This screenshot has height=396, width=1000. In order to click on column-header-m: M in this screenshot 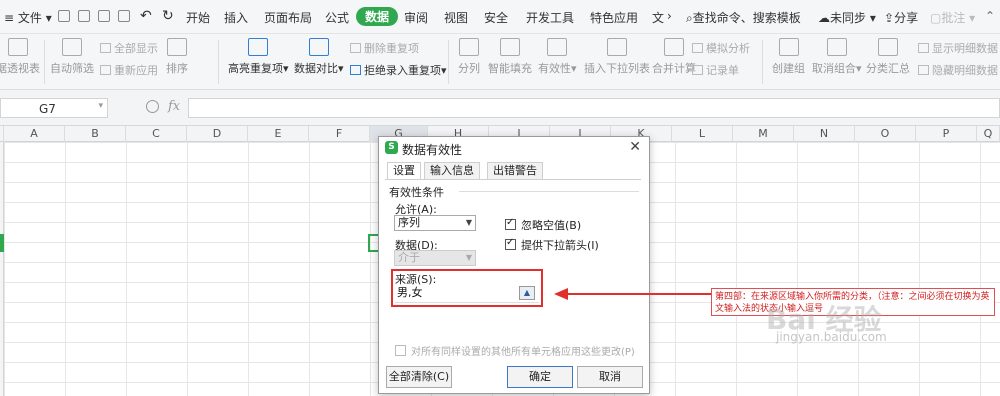, I will do `click(763, 134)`.